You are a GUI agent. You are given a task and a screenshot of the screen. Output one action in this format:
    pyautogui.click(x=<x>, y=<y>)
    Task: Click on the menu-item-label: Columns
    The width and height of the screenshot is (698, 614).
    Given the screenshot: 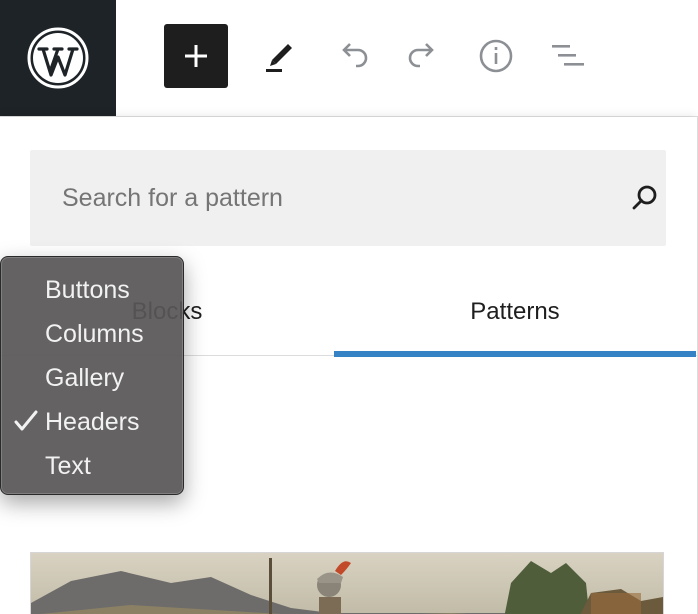 What is the action you would take?
    pyautogui.click(x=94, y=333)
    